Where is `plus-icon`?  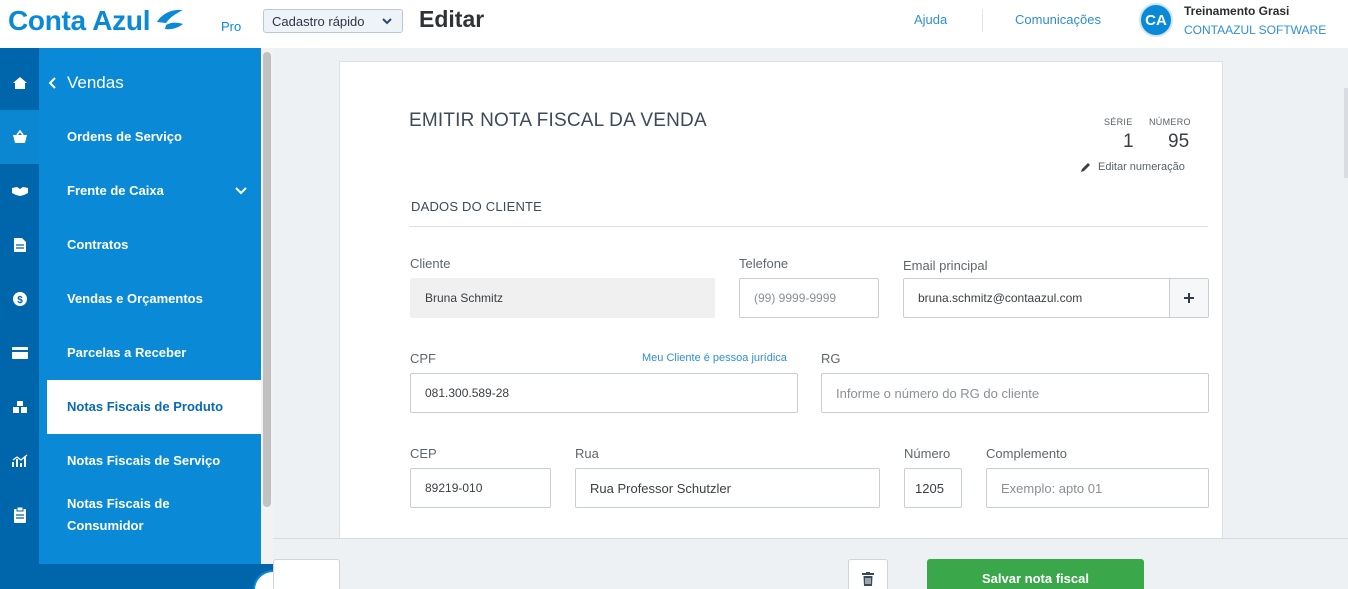
plus-icon is located at coordinates (1189, 298).